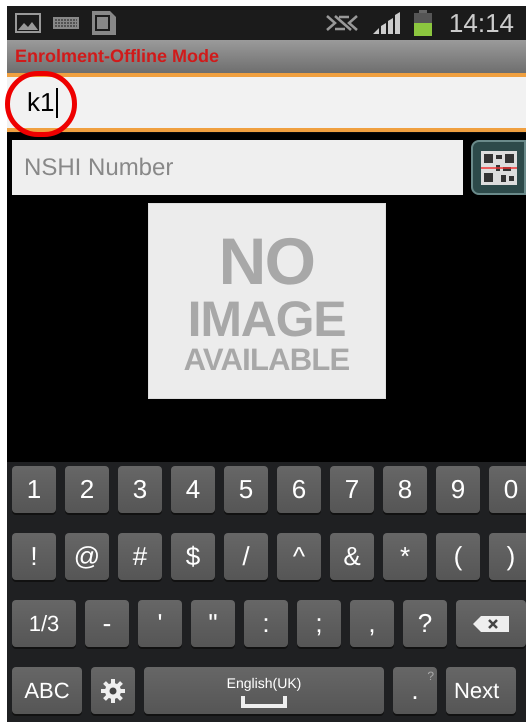 The height and width of the screenshot is (722, 526). I want to click on screen-title: Enrolment-Offline Mode, so click(117, 56).